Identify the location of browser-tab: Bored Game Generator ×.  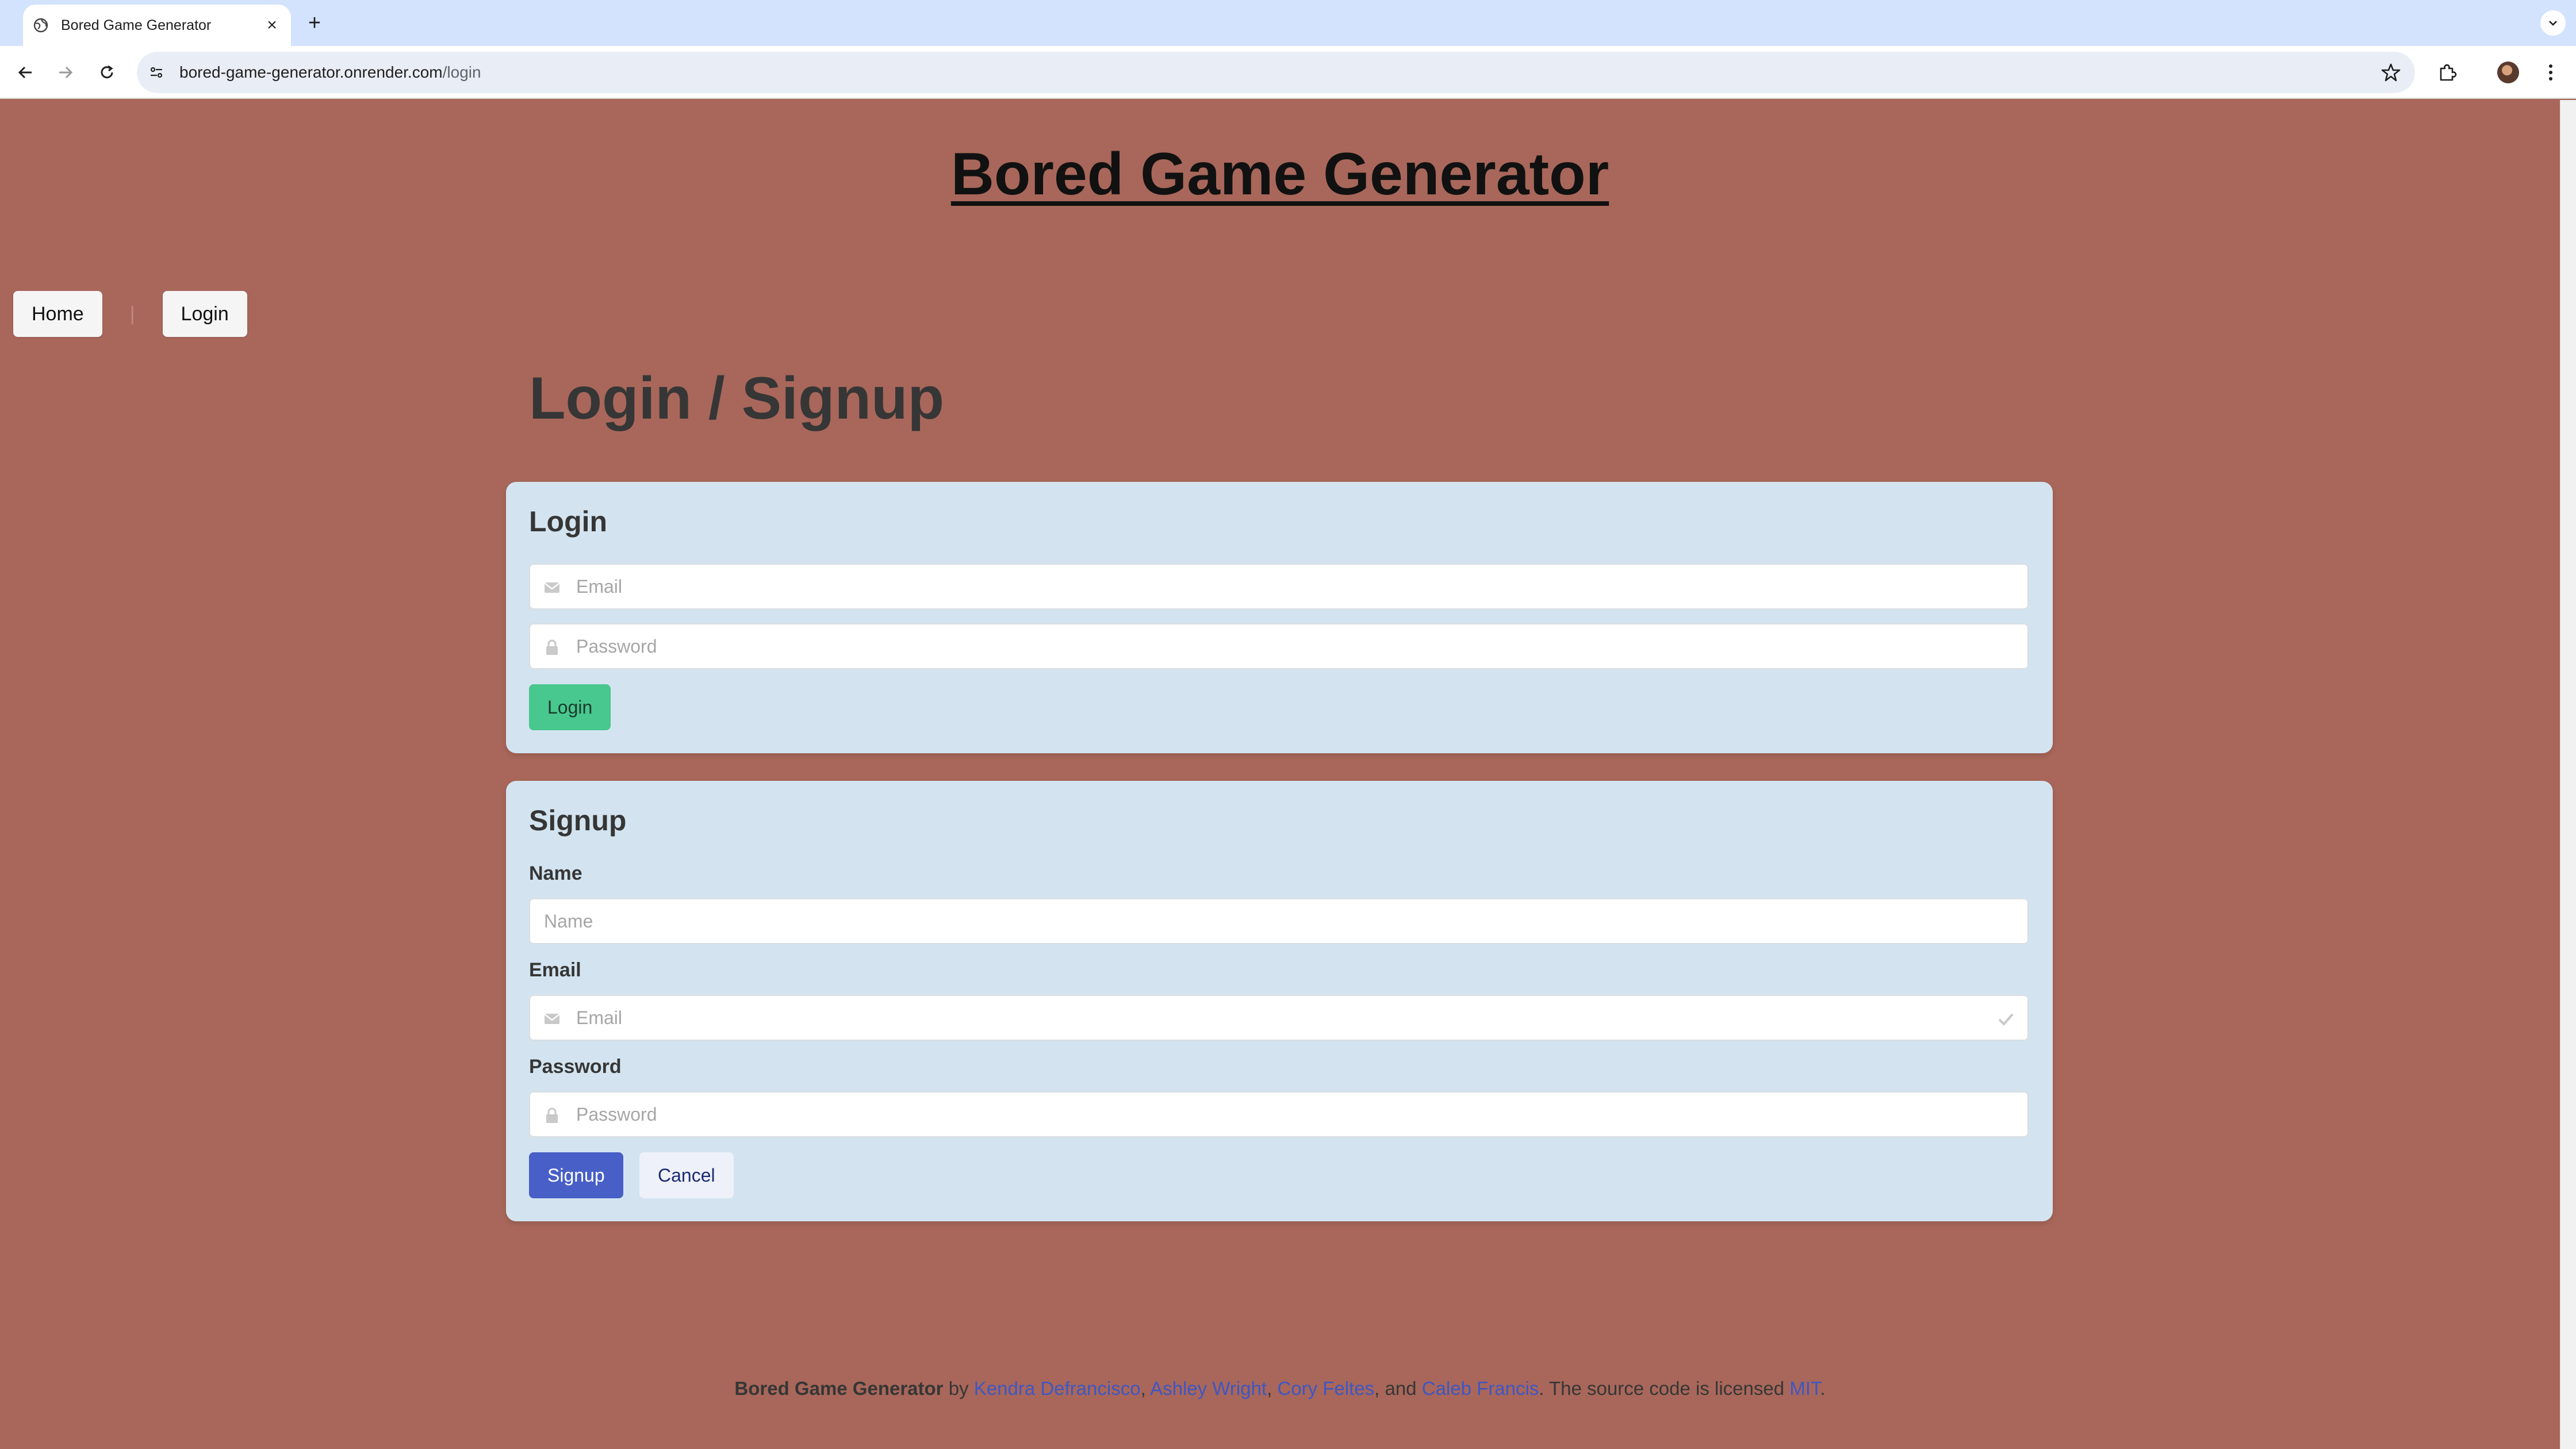
(157, 25).